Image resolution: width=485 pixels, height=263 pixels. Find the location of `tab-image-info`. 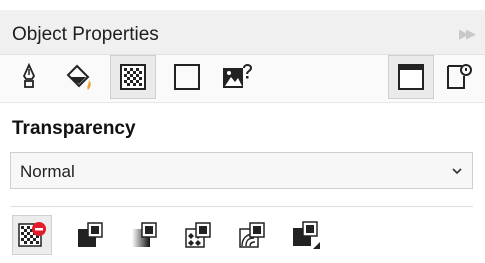

tab-image-info is located at coordinates (237, 77).